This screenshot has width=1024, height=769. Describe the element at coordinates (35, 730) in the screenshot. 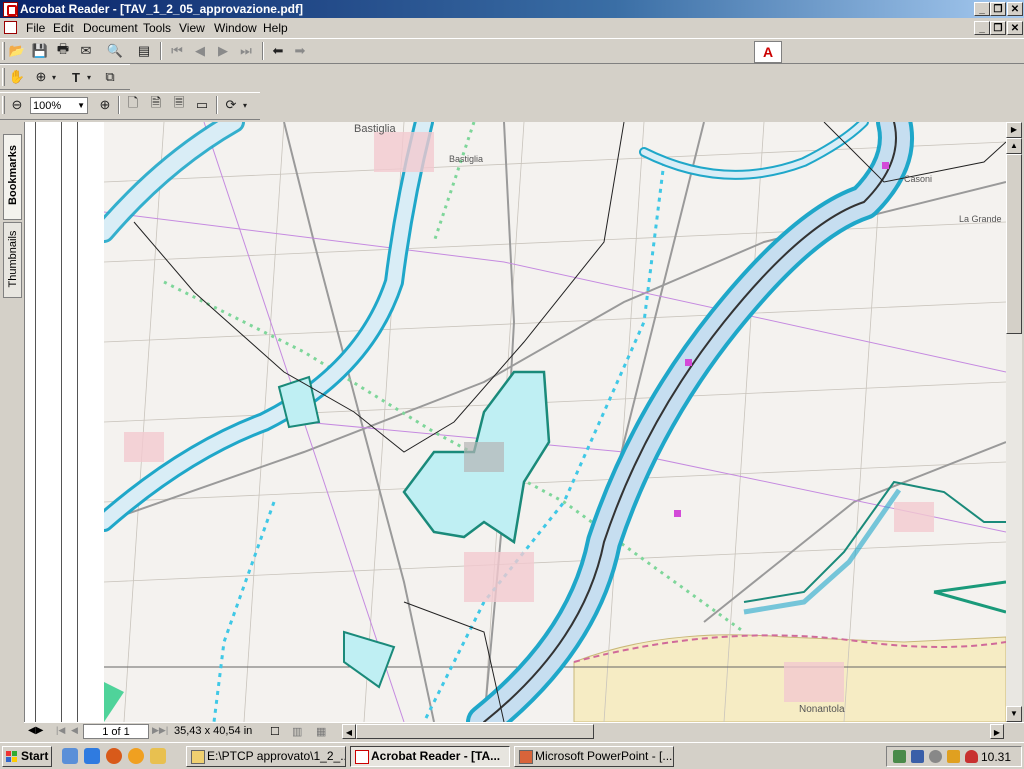

I see `split-handle-icon: ◀▶` at that location.